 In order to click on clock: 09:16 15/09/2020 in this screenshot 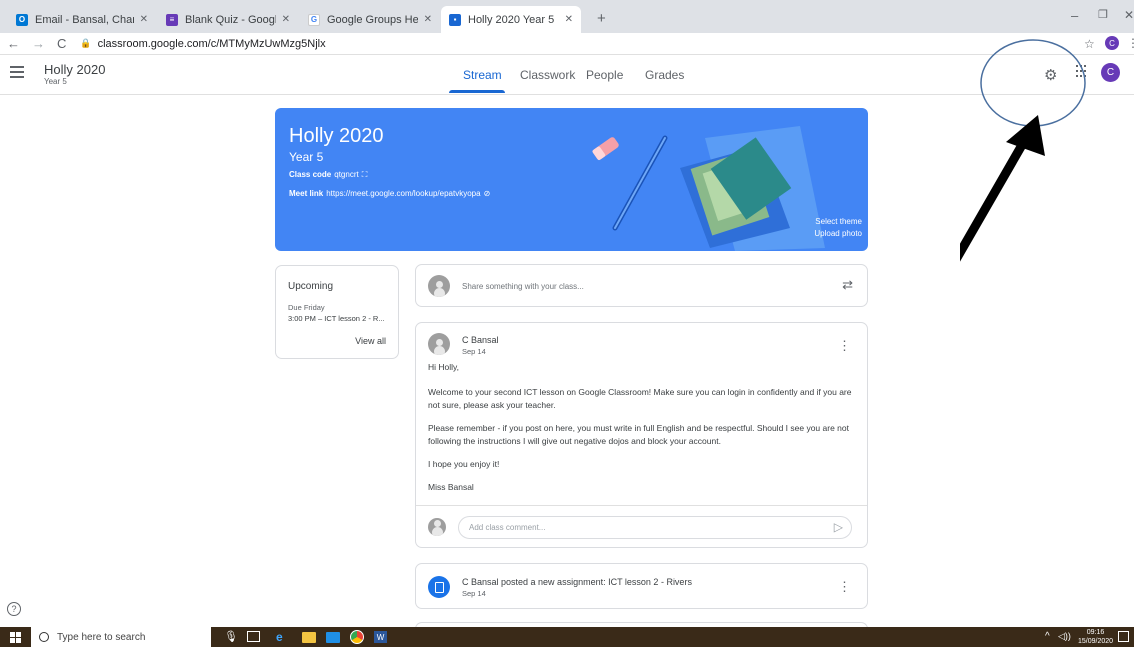, I will do `click(1095, 637)`.